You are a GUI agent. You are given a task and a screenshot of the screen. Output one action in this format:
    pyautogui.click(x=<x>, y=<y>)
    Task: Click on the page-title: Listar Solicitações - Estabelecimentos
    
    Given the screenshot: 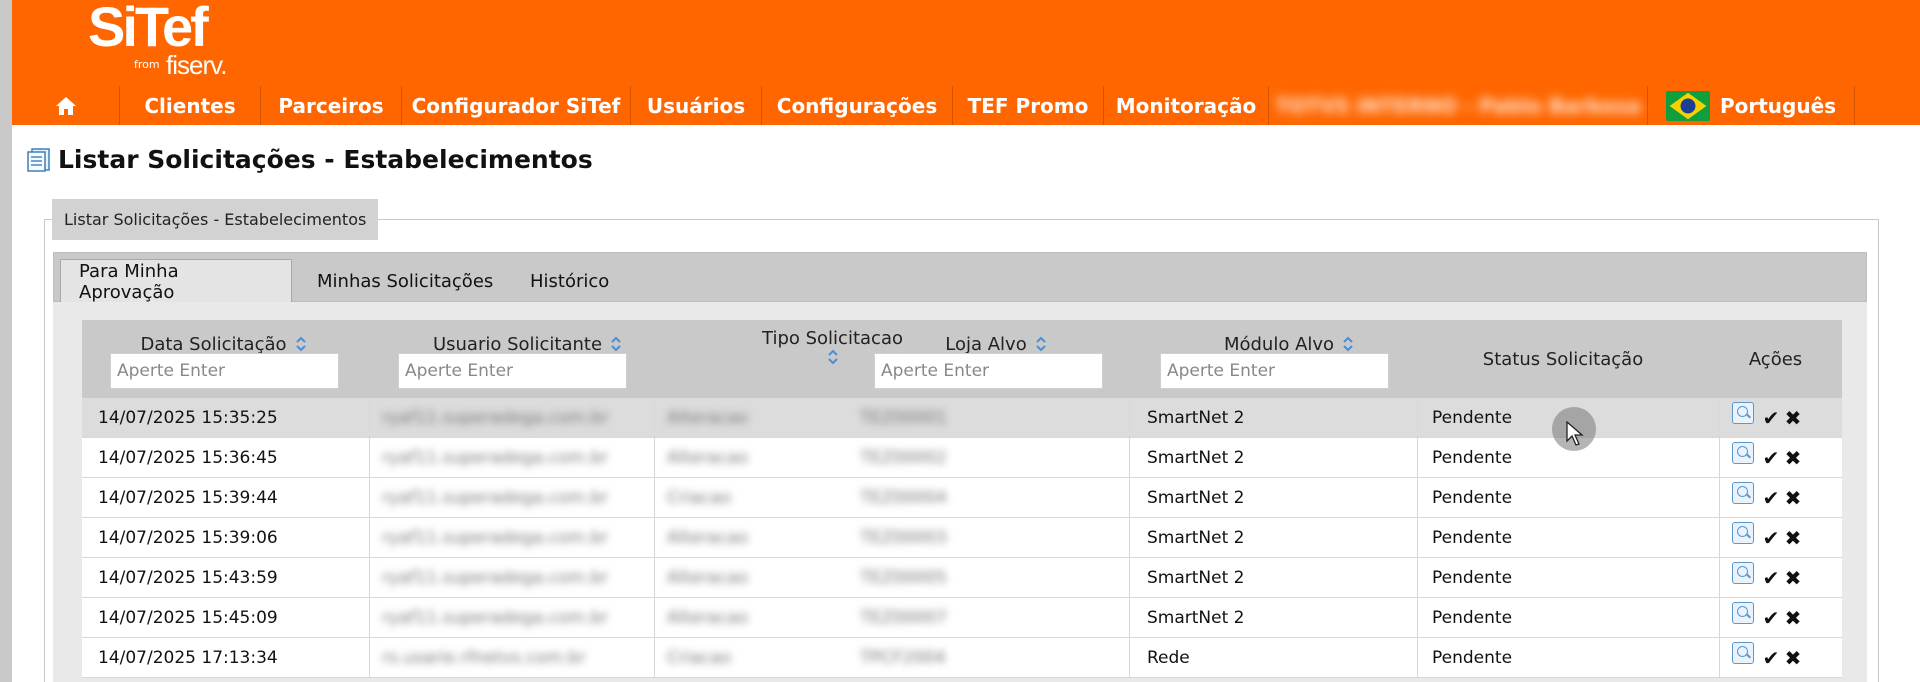 What is the action you would take?
    pyautogui.click(x=309, y=159)
    